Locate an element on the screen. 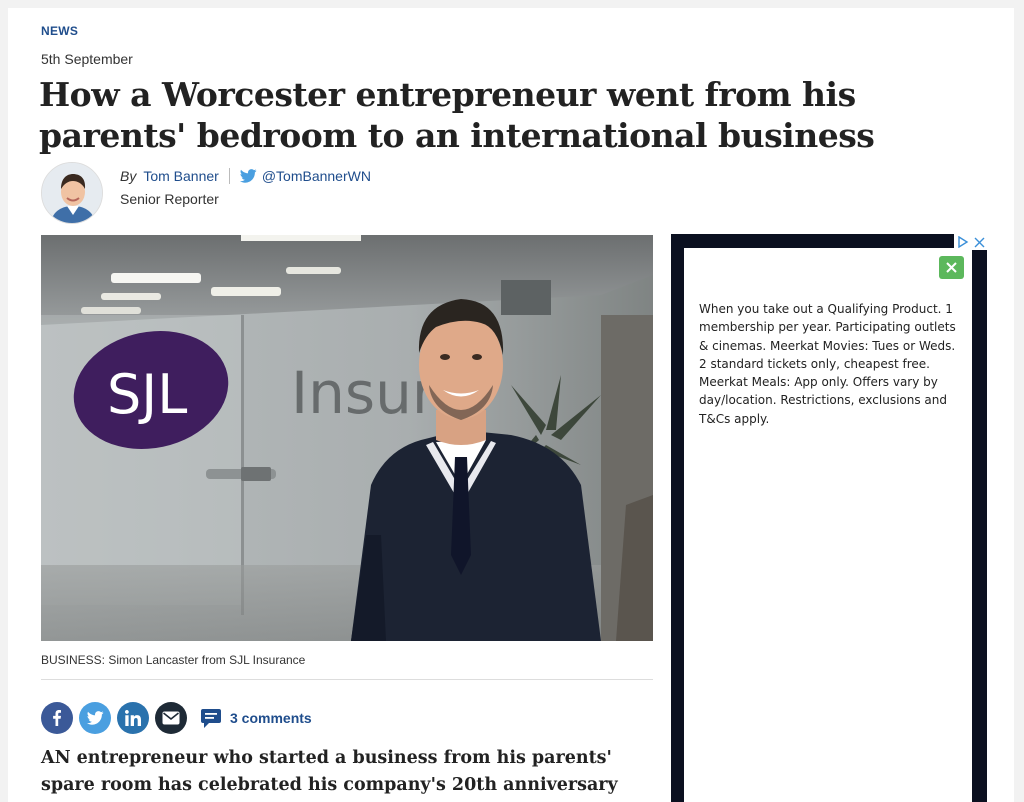 This screenshot has width=1024, height=802. comments-link: 3 comments is located at coordinates (256, 718).